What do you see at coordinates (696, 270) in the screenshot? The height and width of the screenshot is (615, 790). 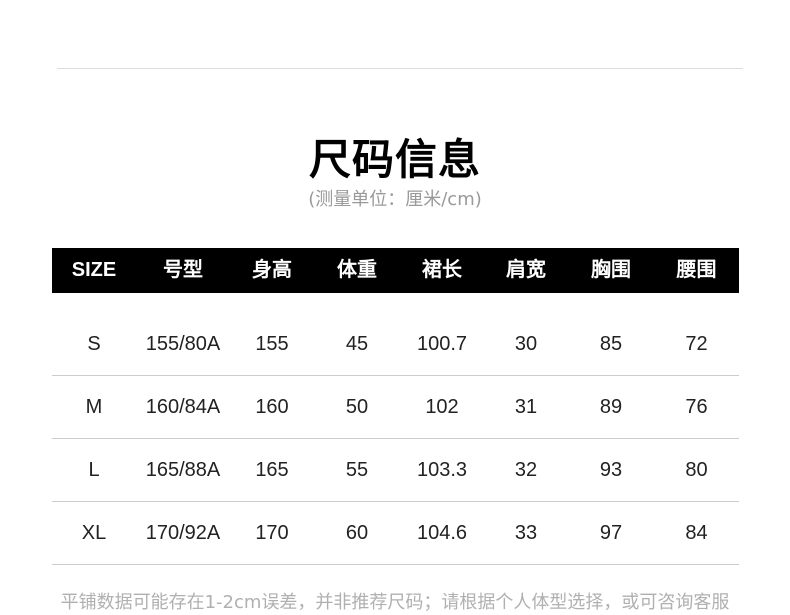 I see `header-waist: 腰围` at bounding box center [696, 270].